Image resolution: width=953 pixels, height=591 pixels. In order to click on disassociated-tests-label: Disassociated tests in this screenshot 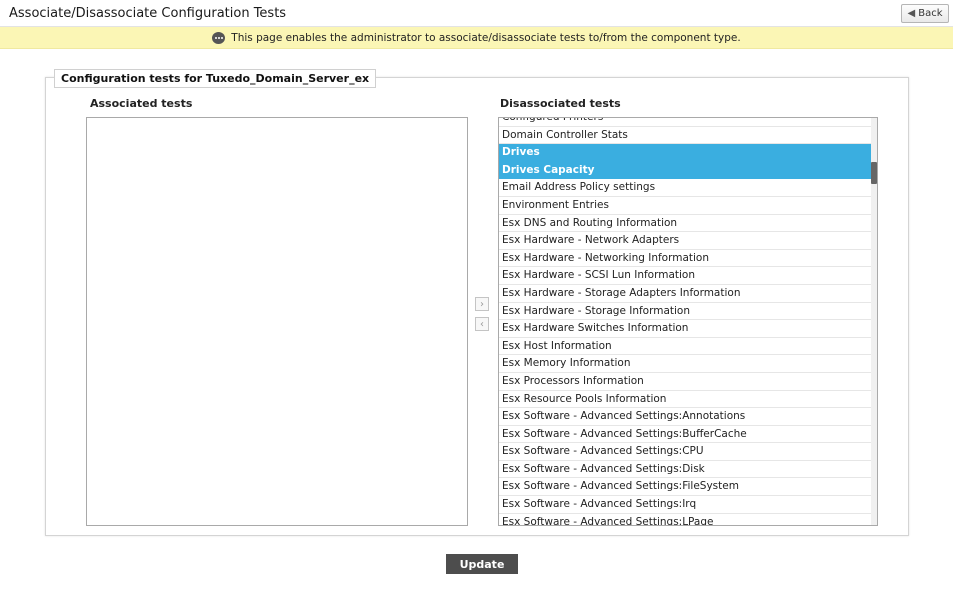, I will do `click(560, 103)`.